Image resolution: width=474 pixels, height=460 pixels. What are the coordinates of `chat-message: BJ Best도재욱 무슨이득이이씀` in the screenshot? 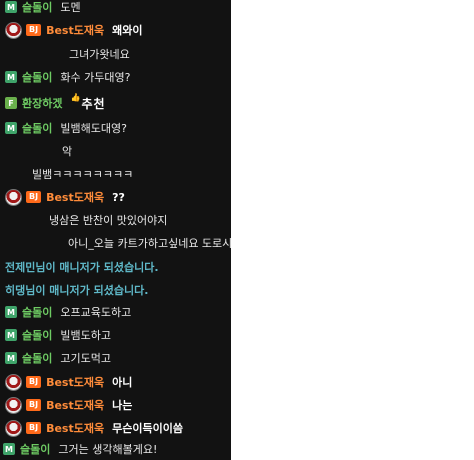 It's located at (117, 428).